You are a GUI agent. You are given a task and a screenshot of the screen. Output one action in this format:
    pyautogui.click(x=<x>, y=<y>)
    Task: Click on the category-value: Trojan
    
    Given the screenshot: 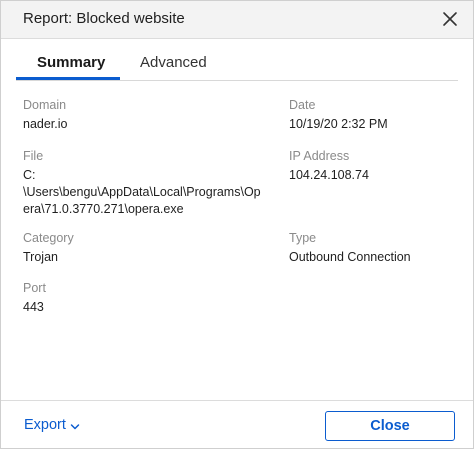 What is the action you would take?
    pyautogui.click(x=40, y=257)
    